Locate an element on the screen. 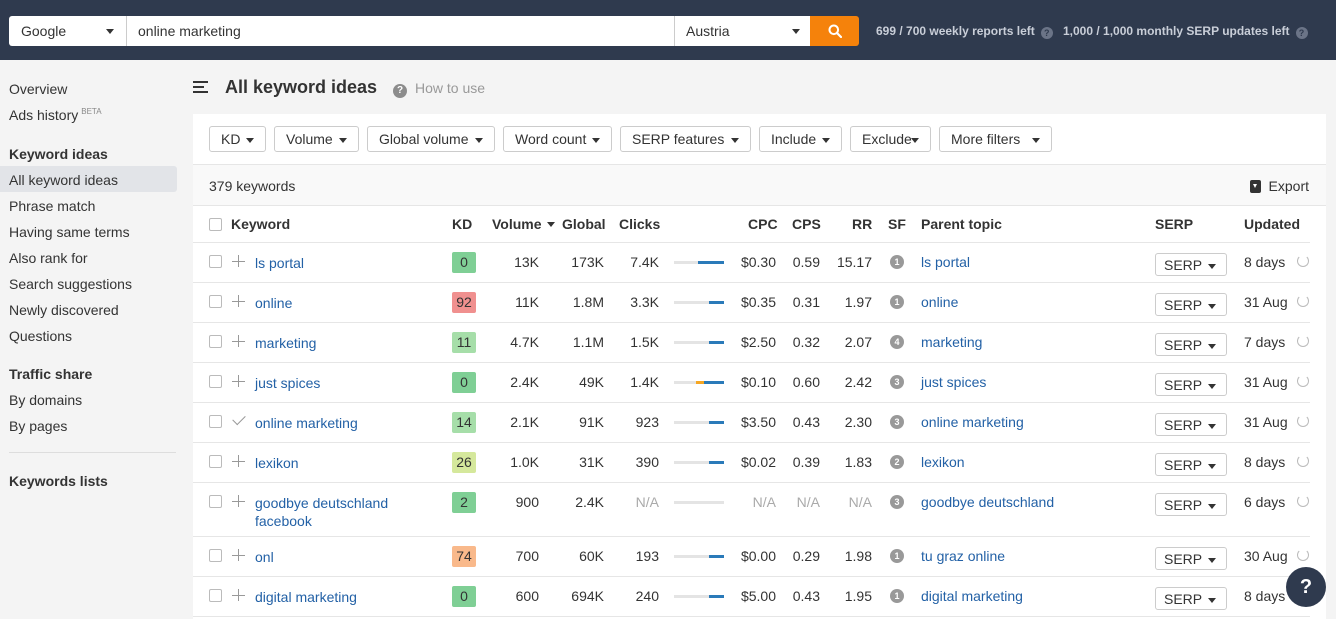 The height and width of the screenshot is (619, 1336). col-cpc: CPC is located at coordinates (763, 224).